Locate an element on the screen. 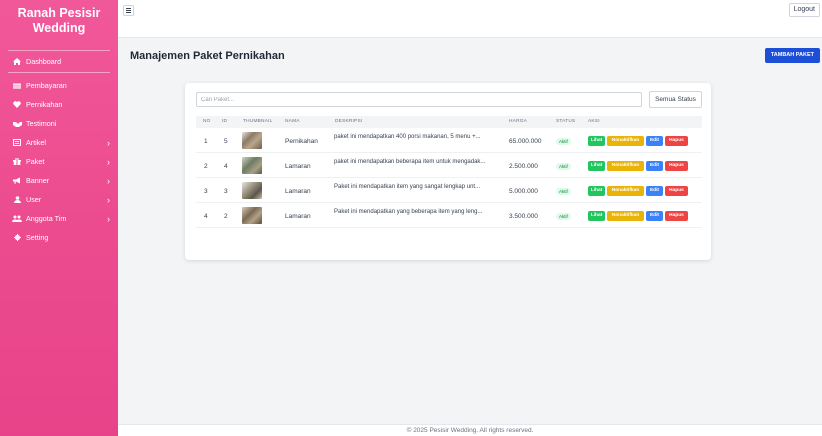  topbar: Logout is located at coordinates (470, 19).